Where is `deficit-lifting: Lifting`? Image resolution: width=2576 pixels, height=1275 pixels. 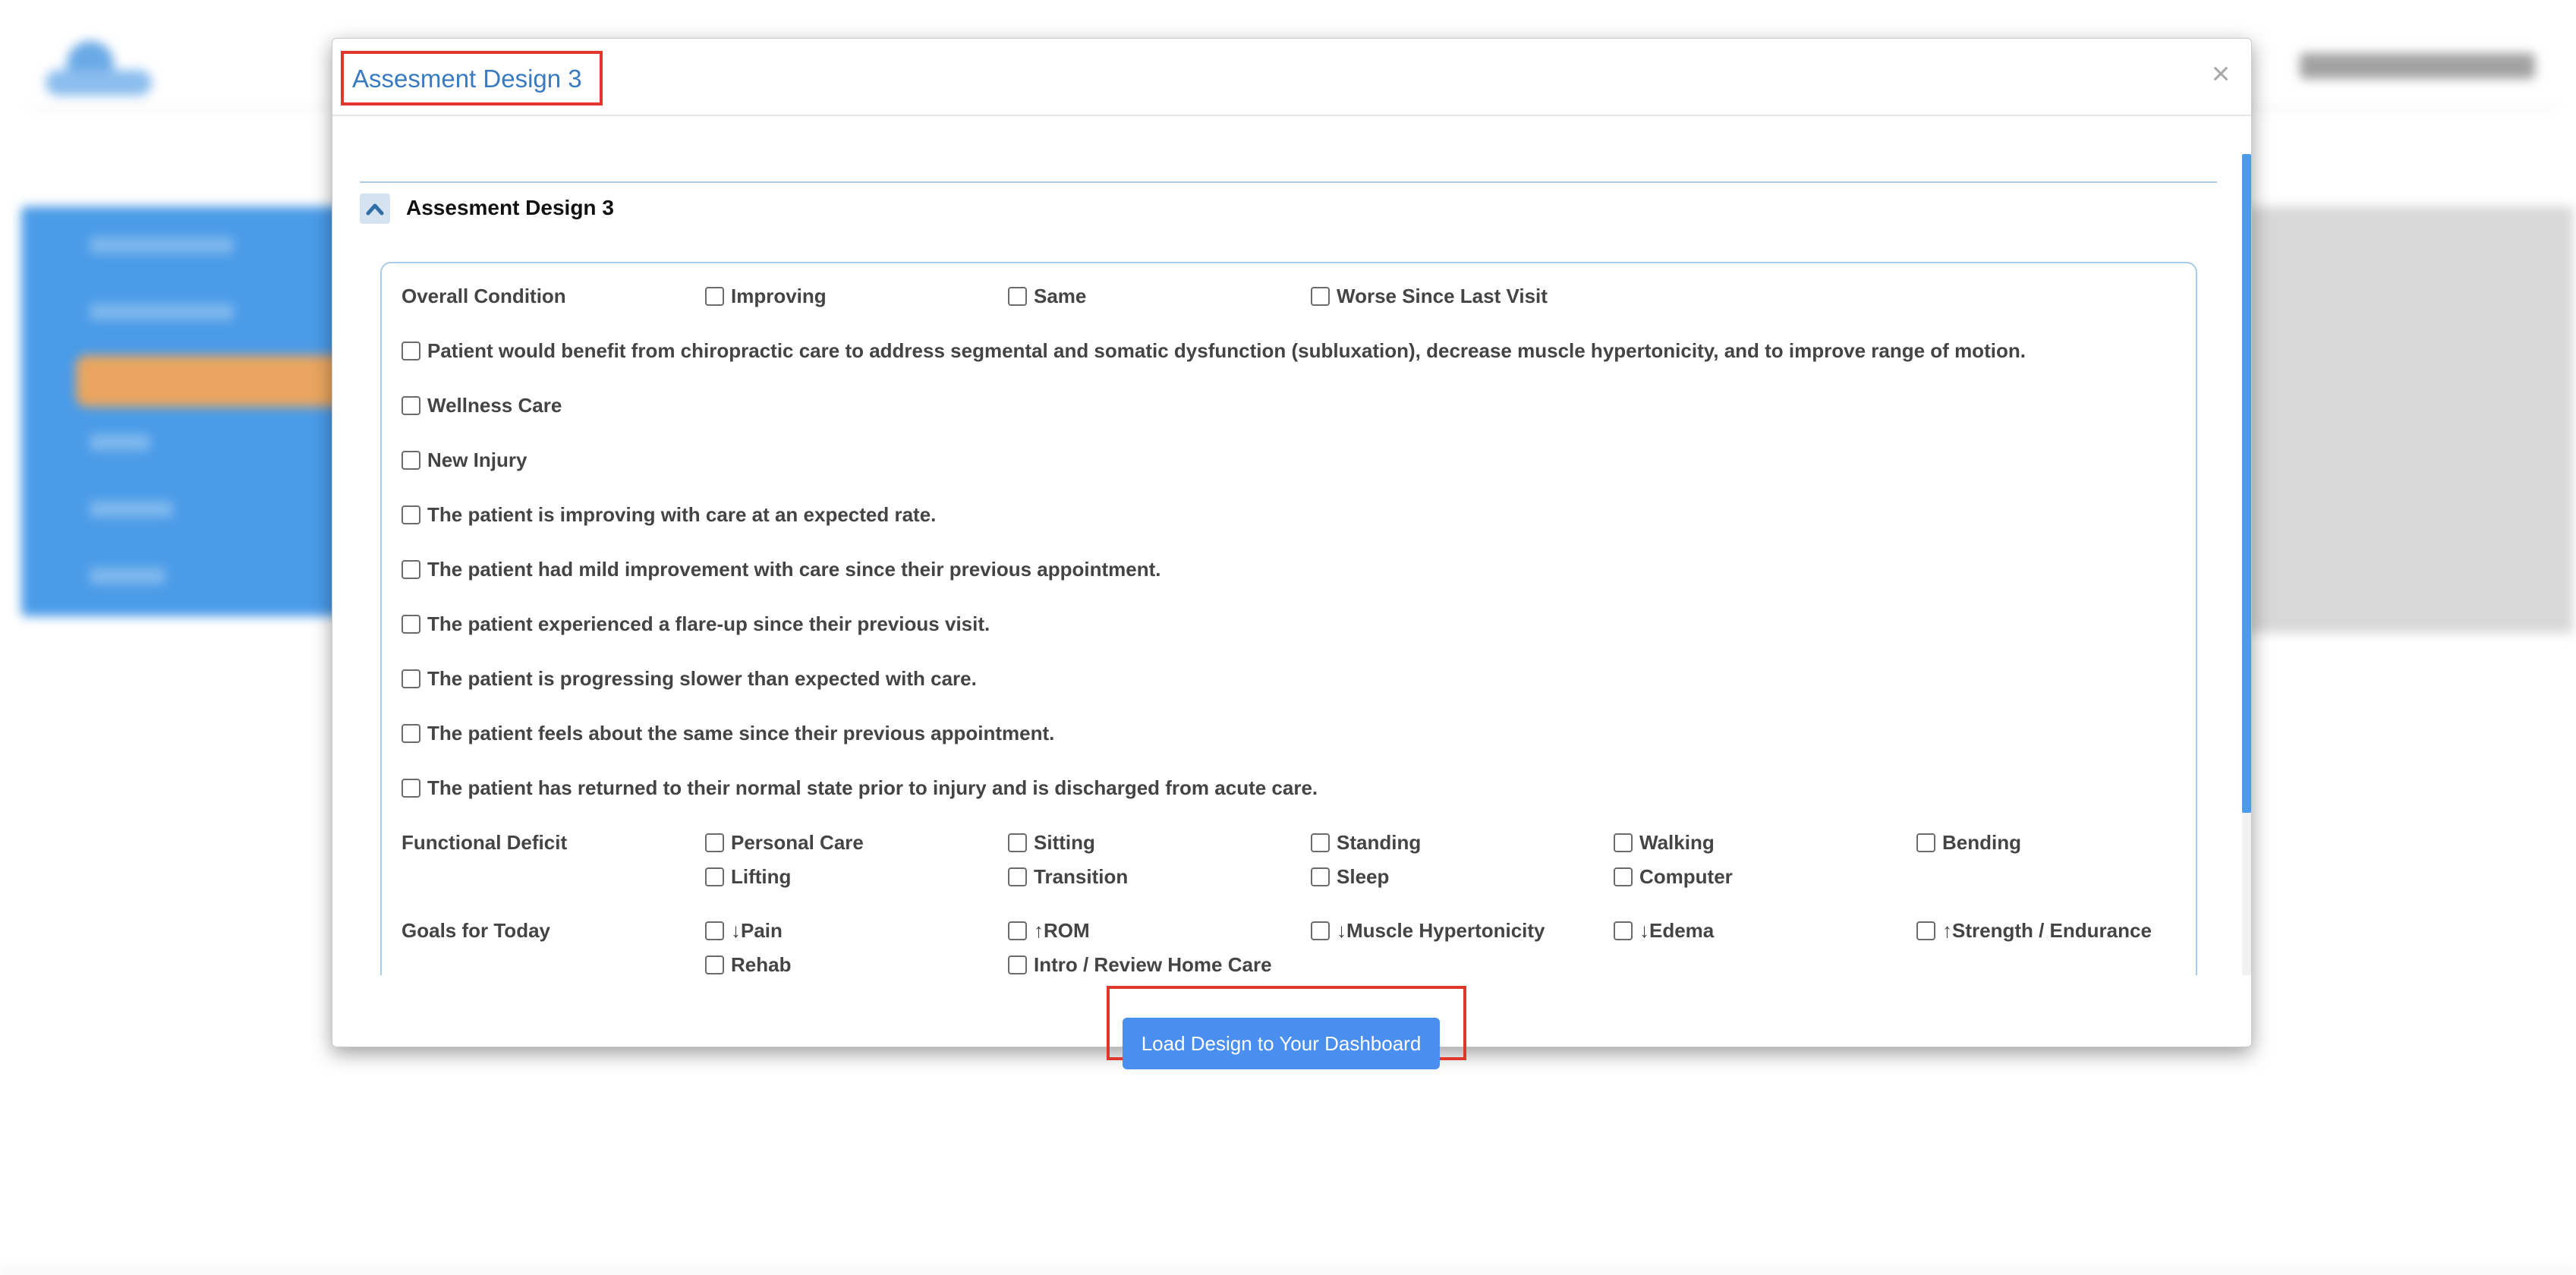 deficit-lifting: Lifting is located at coordinates (748, 876).